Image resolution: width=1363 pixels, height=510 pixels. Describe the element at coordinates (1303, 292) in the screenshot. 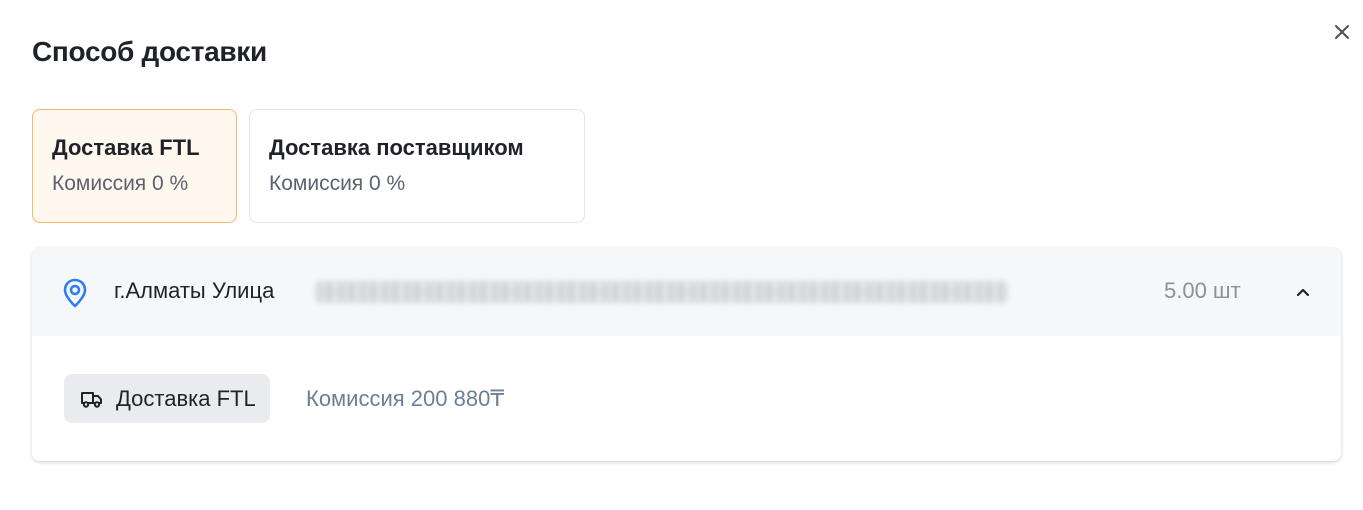

I see `chevron-up-icon` at that location.